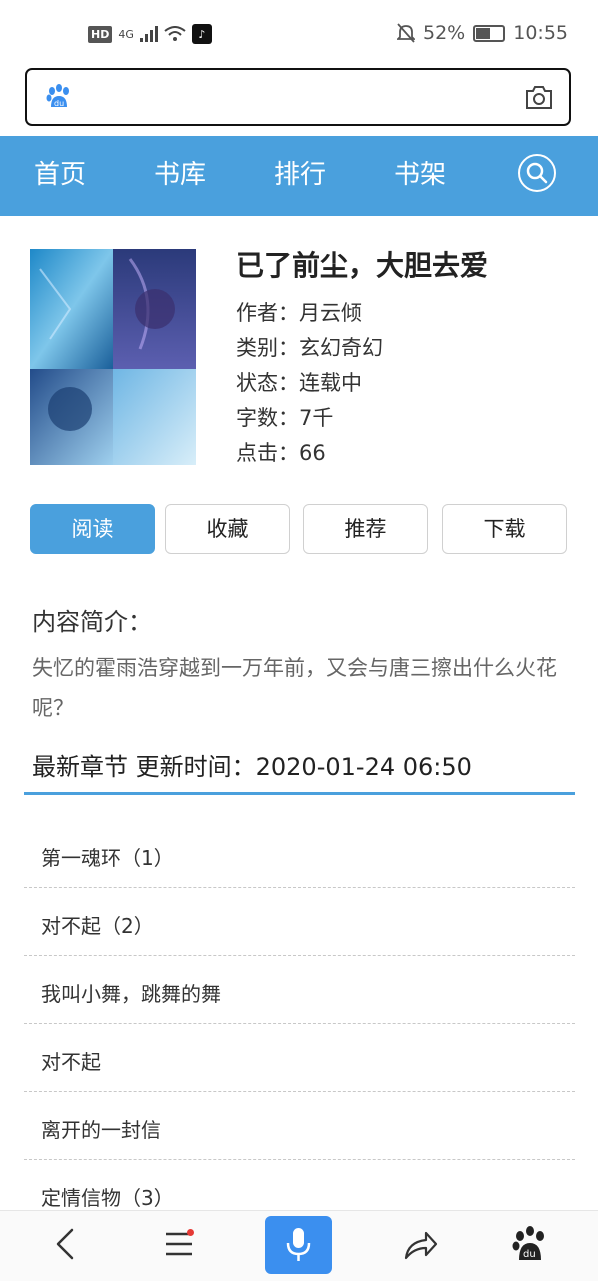  Describe the element at coordinates (107, 1198) in the screenshot. I see `chapter-title: 定情信物（3）` at that location.